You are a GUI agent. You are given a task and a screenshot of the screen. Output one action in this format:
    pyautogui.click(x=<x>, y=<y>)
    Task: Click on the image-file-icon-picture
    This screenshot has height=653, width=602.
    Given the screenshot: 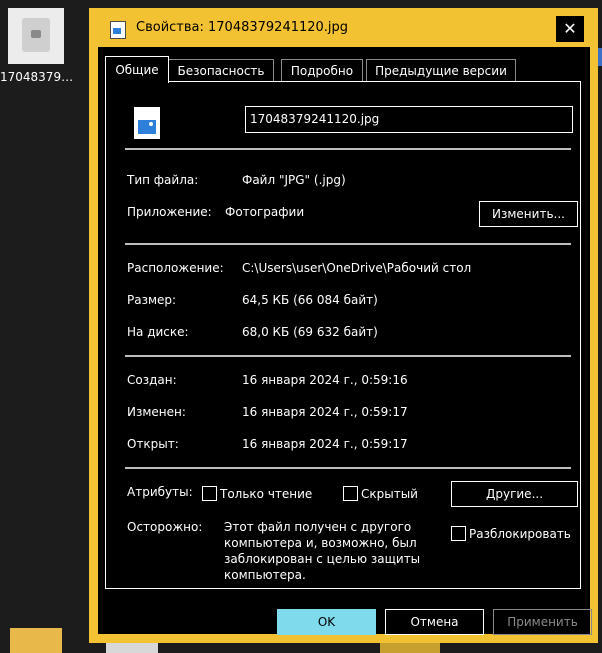 What is the action you would take?
    pyautogui.click(x=147, y=127)
    